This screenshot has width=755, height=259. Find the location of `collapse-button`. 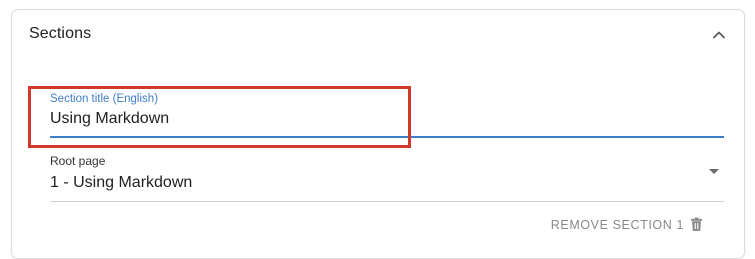

collapse-button is located at coordinates (719, 35).